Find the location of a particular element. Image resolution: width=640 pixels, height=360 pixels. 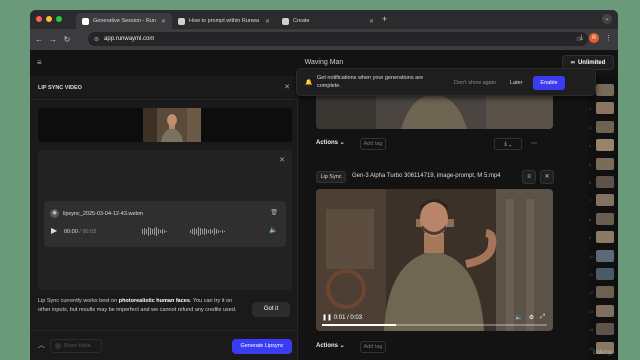

trash-icon: 🗑 is located at coordinates (274, 212).